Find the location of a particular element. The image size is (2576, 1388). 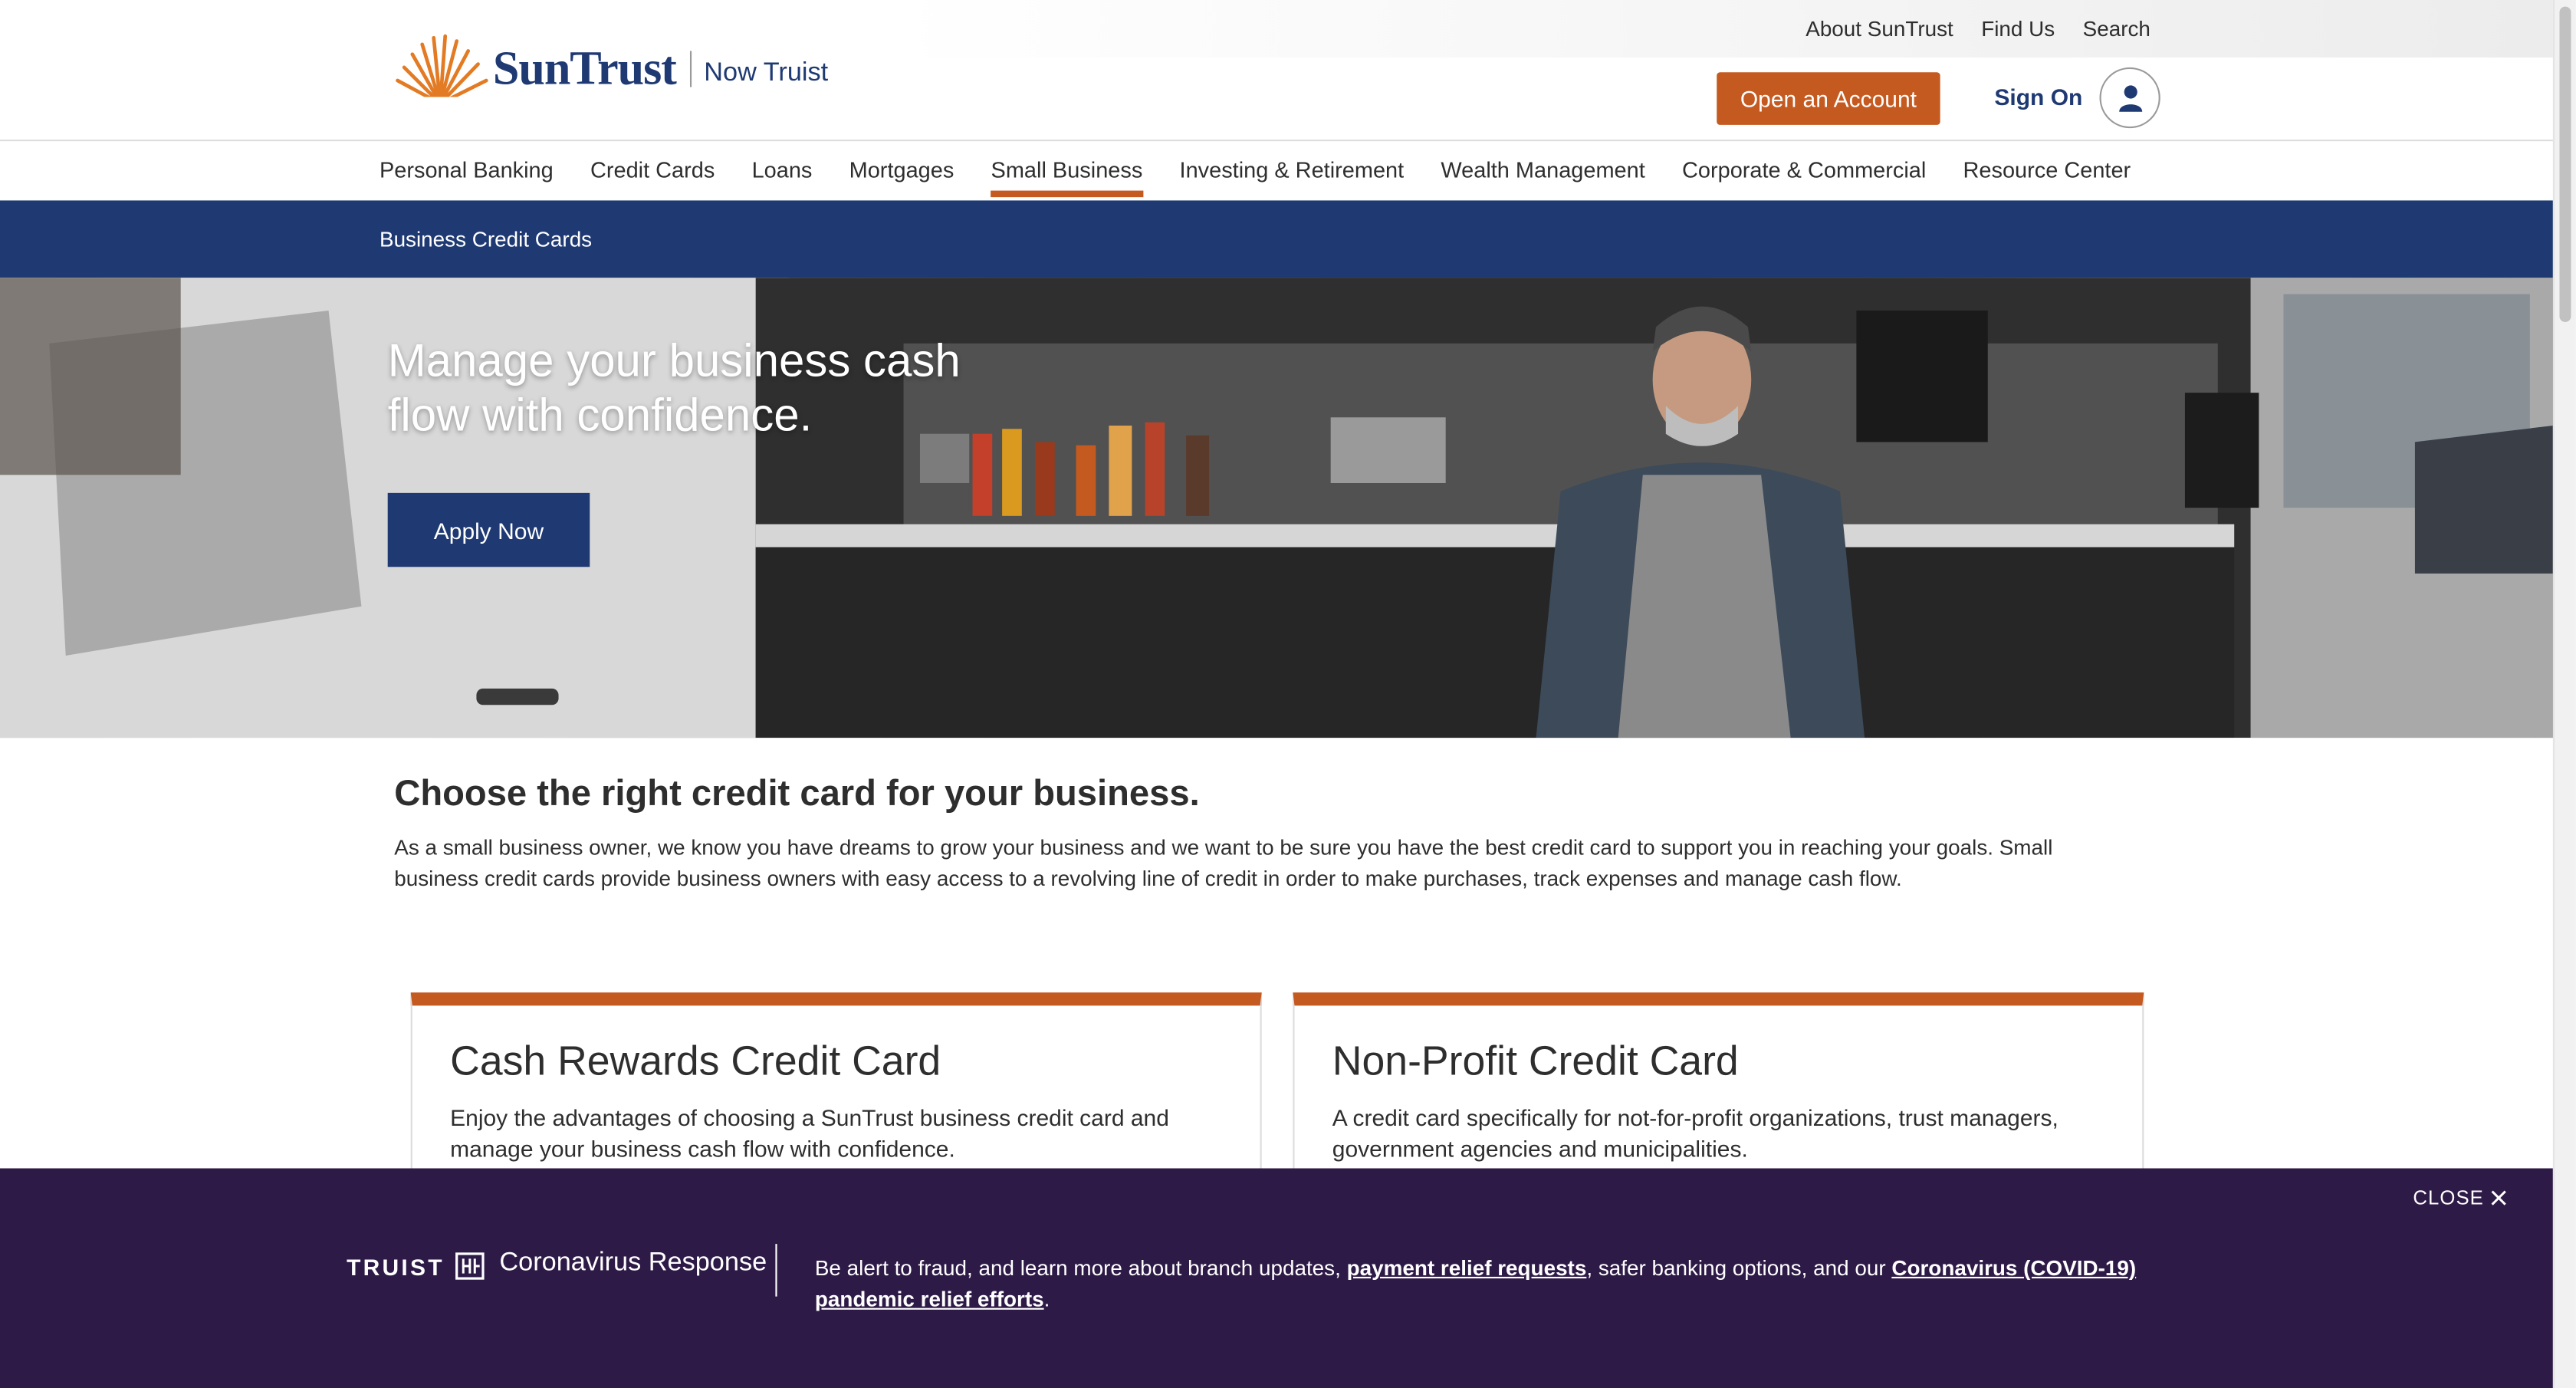

logo-divider is located at coordinates (690, 69).